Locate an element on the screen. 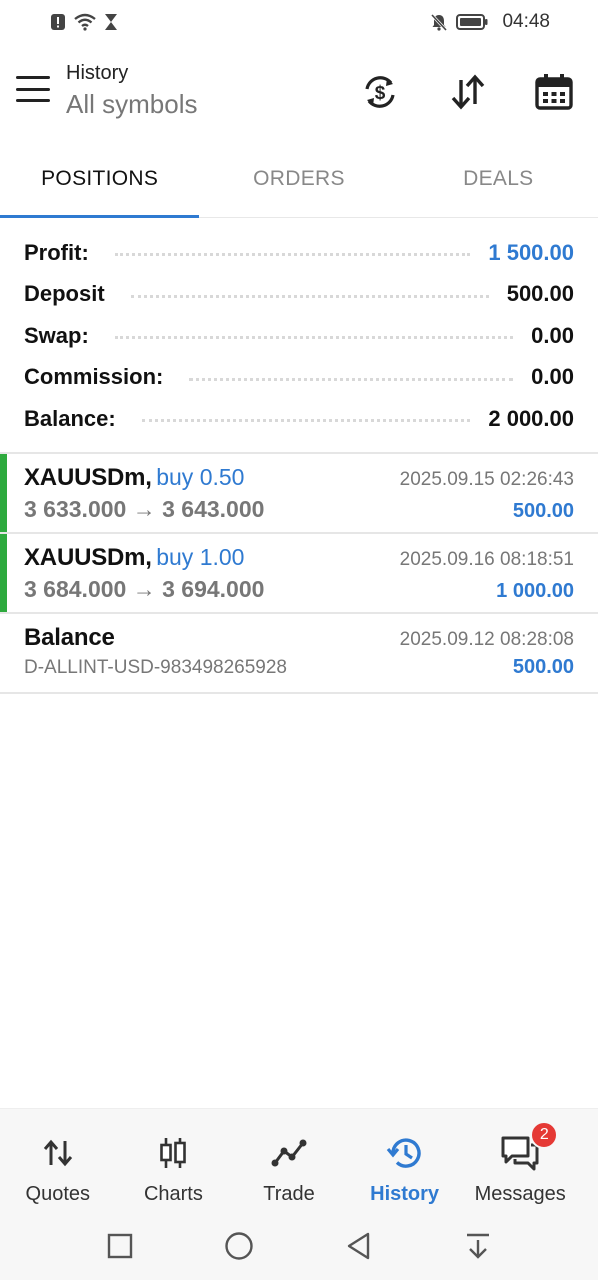 This screenshot has height=1280, width=598. summary-row-swap: Swap: 0.00 is located at coordinates (299, 336).